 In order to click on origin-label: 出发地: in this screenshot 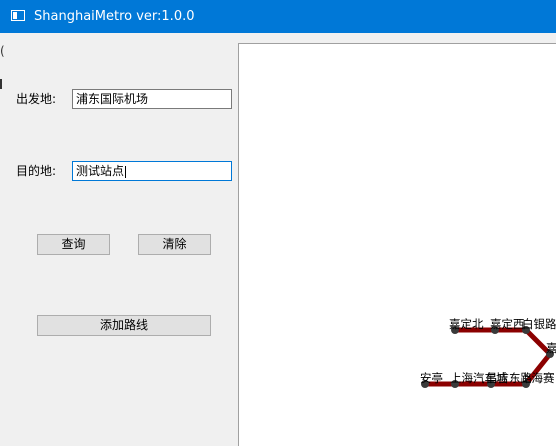, I will do `click(36, 99)`.